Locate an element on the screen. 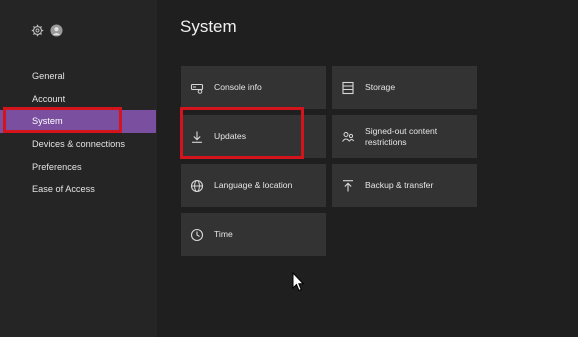 This screenshot has width=578, height=337. tile-storage: Storage is located at coordinates (404, 87).